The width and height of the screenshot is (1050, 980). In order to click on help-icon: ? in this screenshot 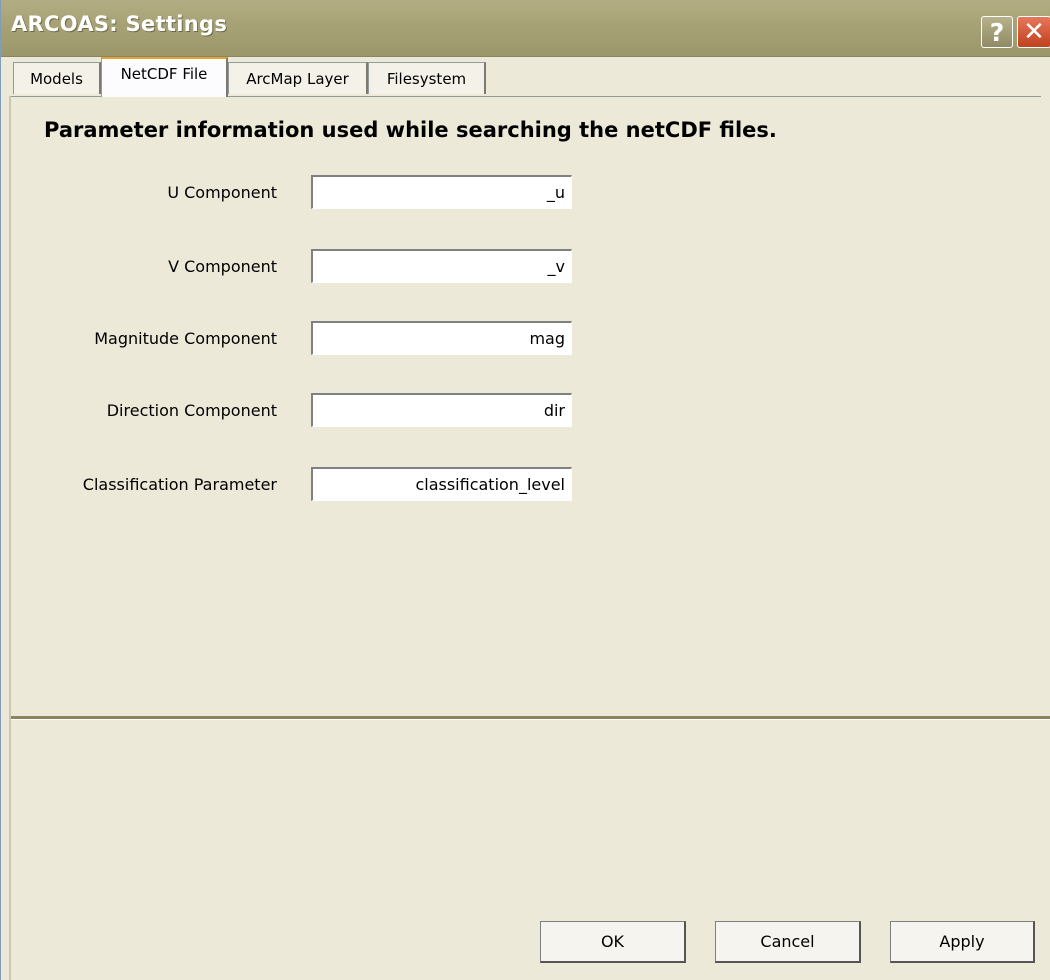, I will do `click(997, 32)`.